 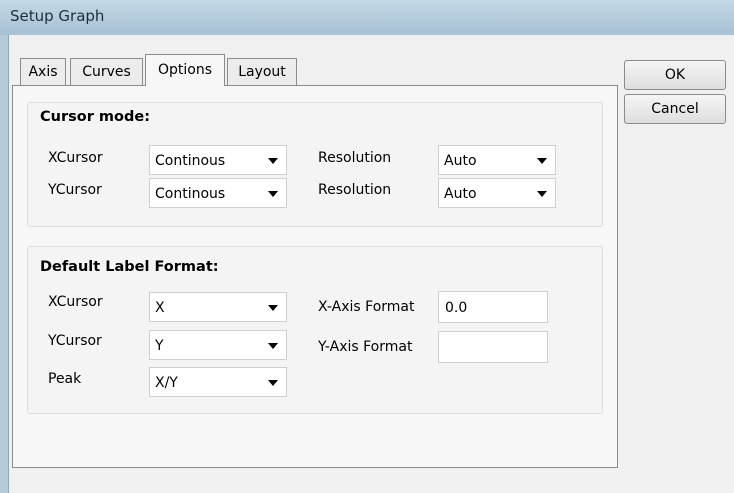 I want to click on x-axis-format-label: X-Axis Format, so click(x=366, y=307).